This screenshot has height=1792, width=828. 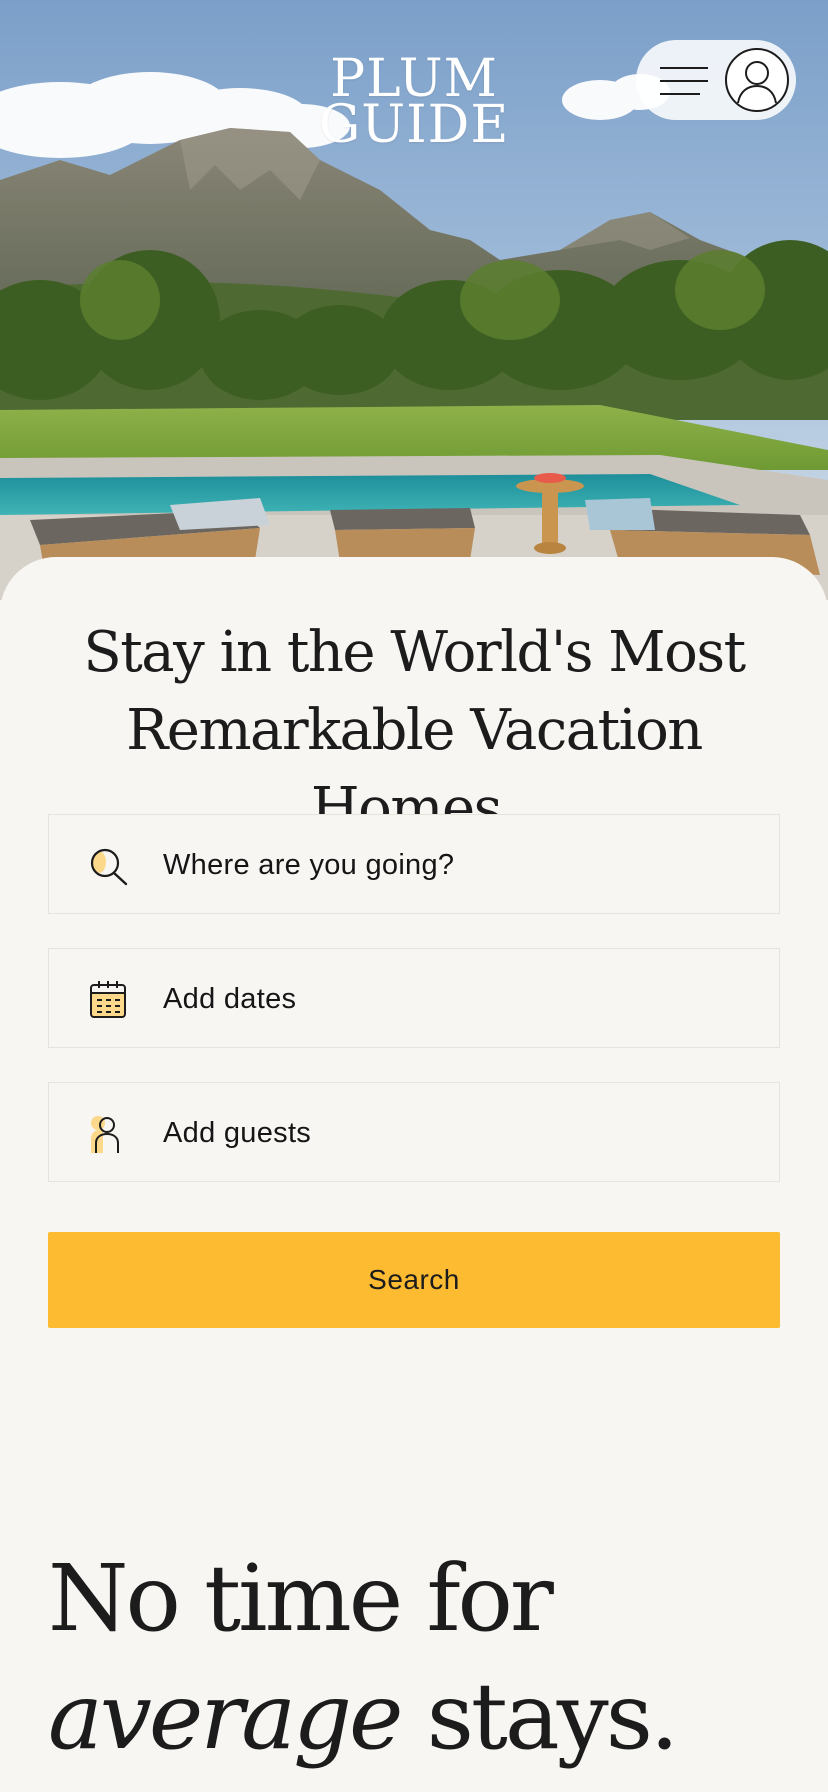 I want to click on tagline-rest: stays., so click(x=552, y=1716).